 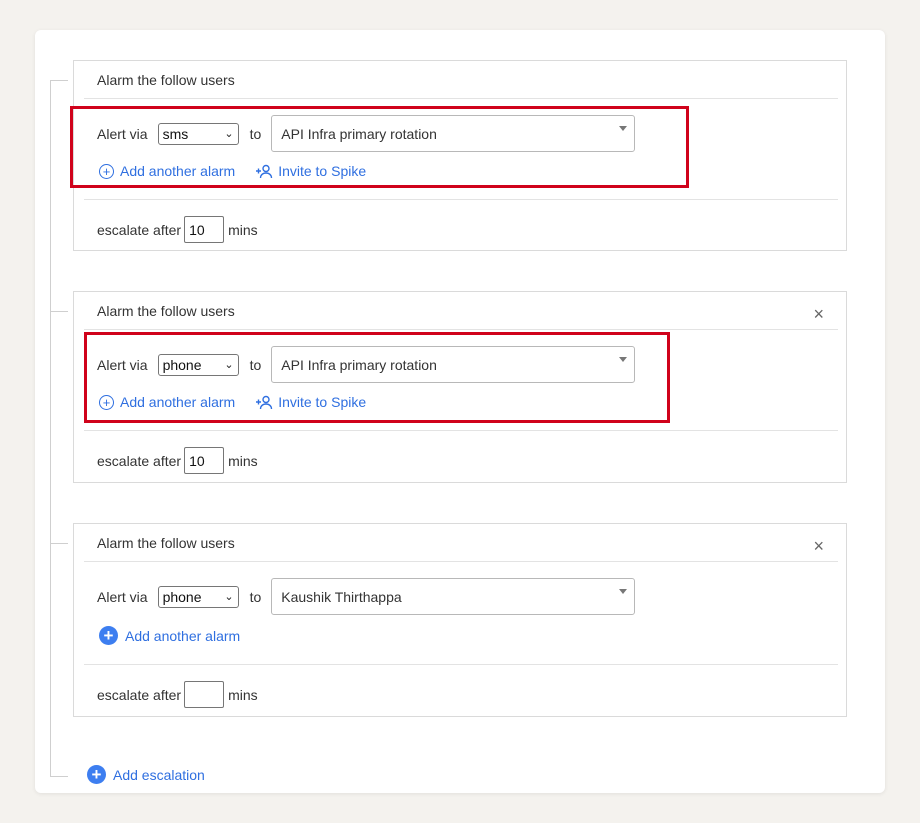 I want to click on add-escalation-label: Add escalation, so click(x=159, y=774).